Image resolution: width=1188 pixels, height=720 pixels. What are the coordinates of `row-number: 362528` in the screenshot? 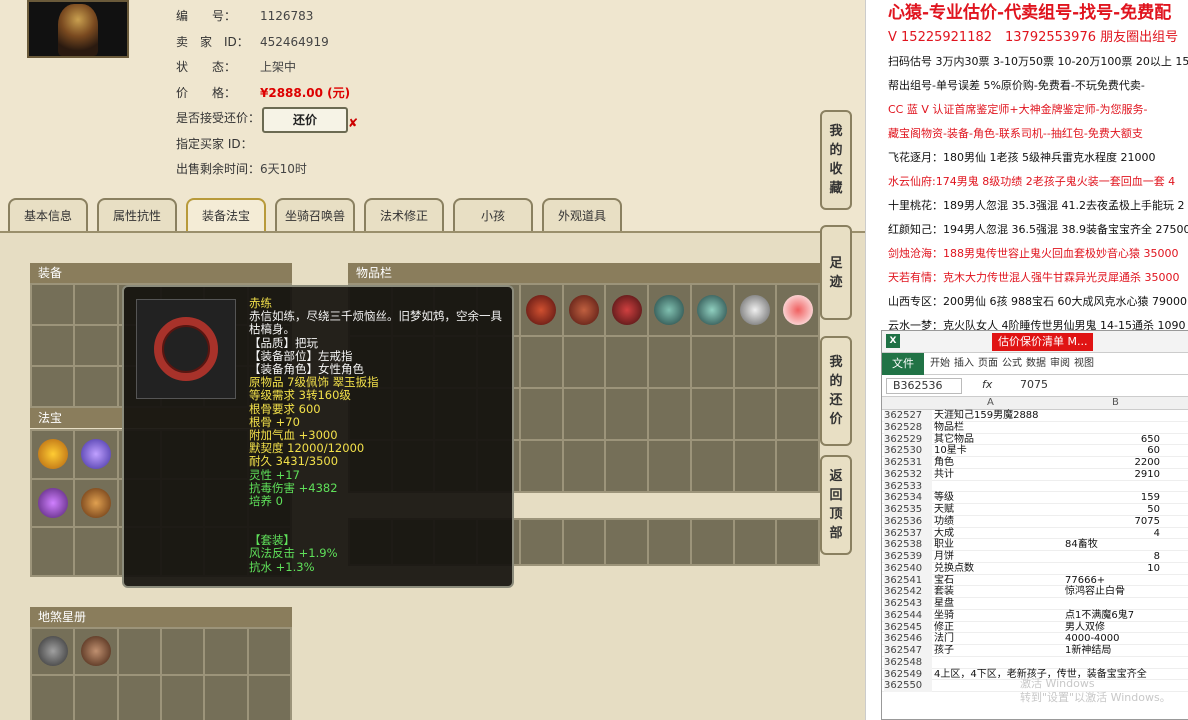 It's located at (908, 427).